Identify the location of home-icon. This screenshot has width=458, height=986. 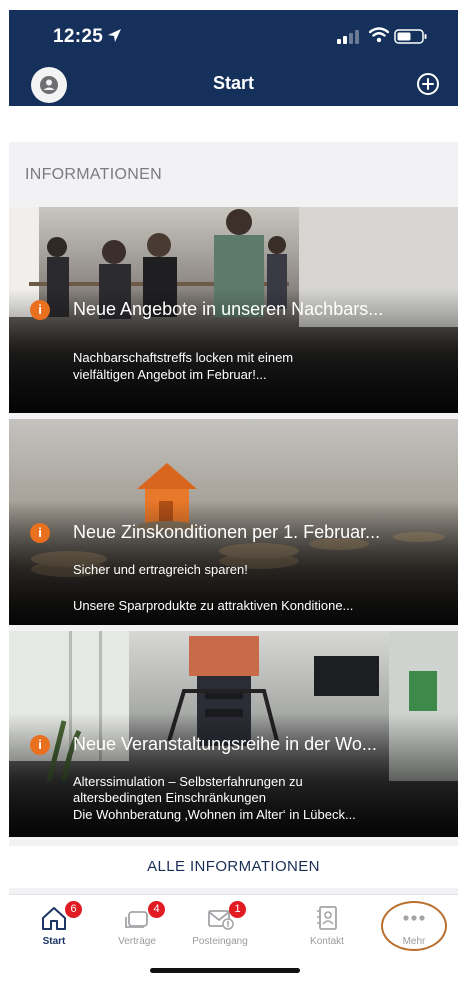
(54, 918).